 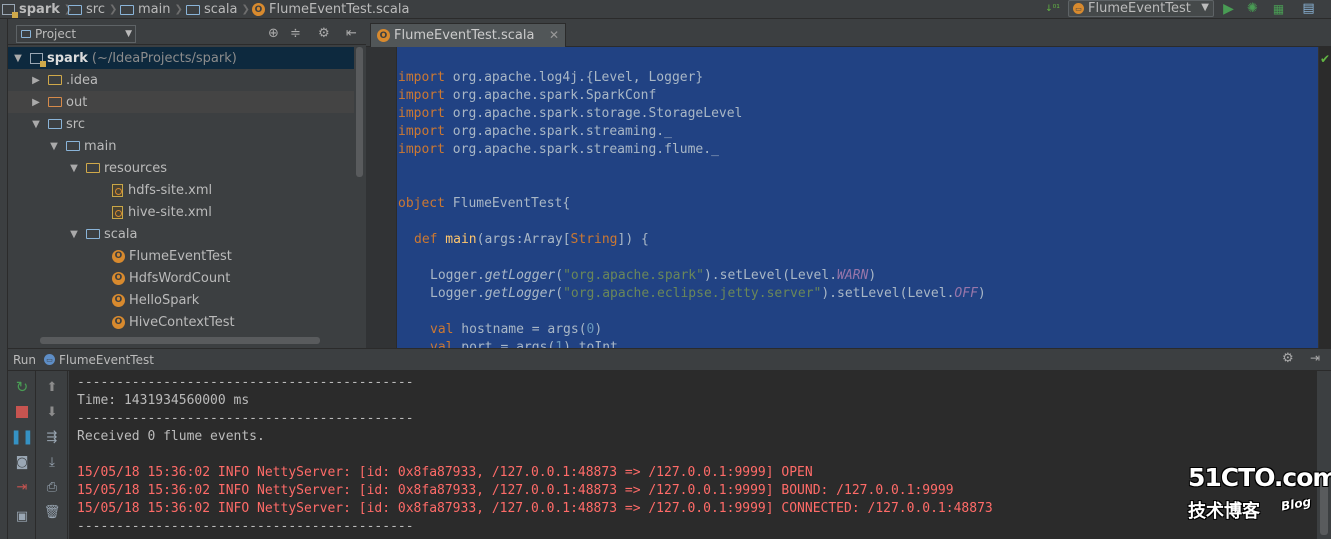 I want to click on console-scrollbar, so click(x=1324, y=455).